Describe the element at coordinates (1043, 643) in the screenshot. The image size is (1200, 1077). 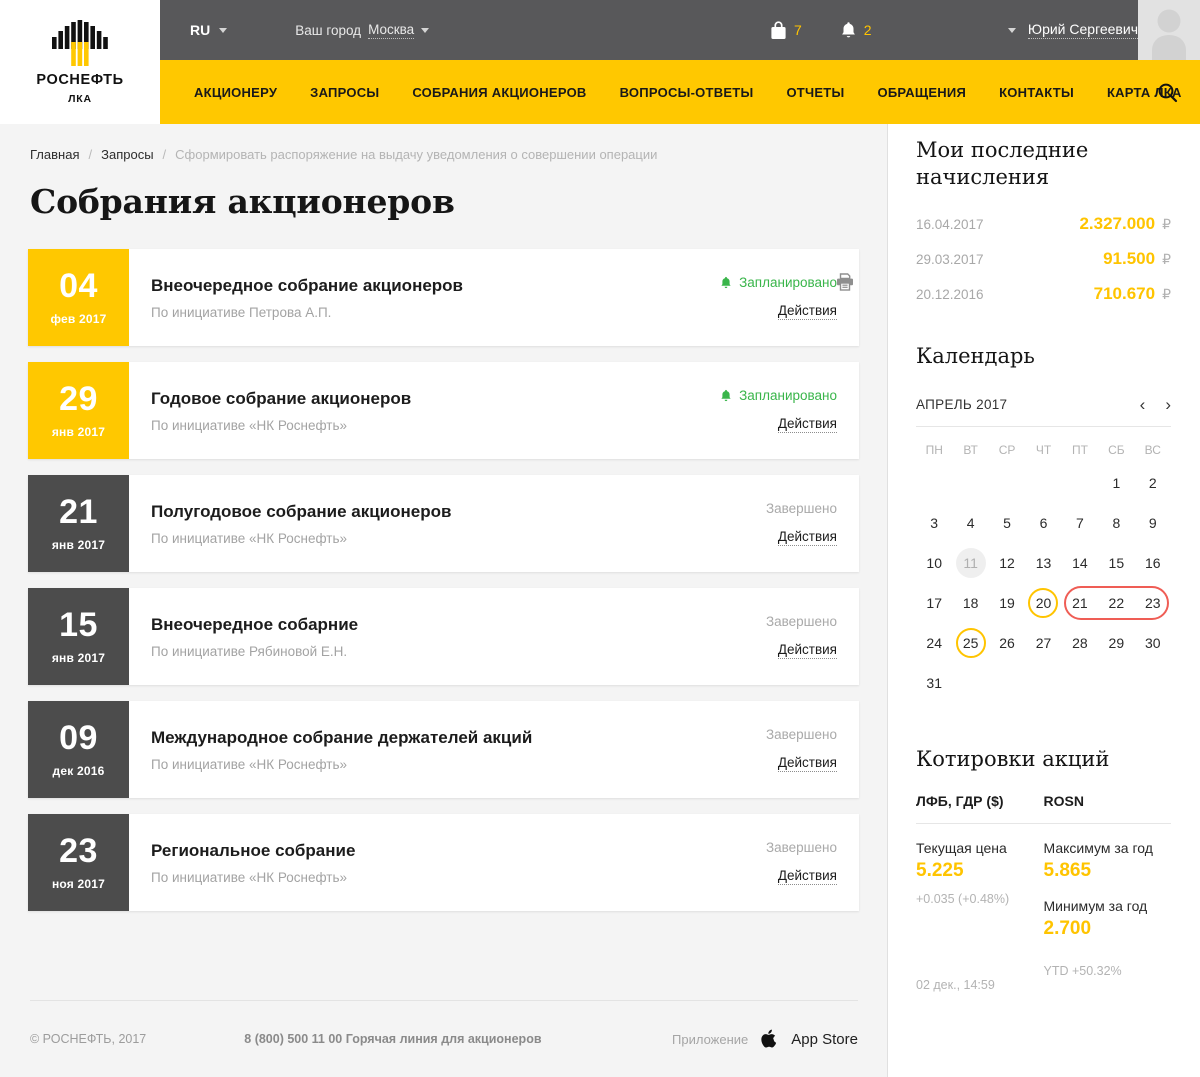
I see `calendar-day-27: 27` at that location.